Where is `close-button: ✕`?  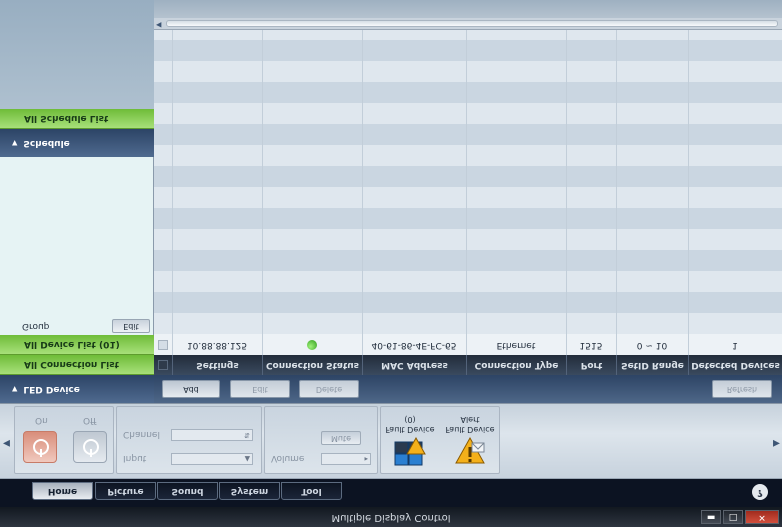 close-button: ✕ is located at coordinates (762, 517).